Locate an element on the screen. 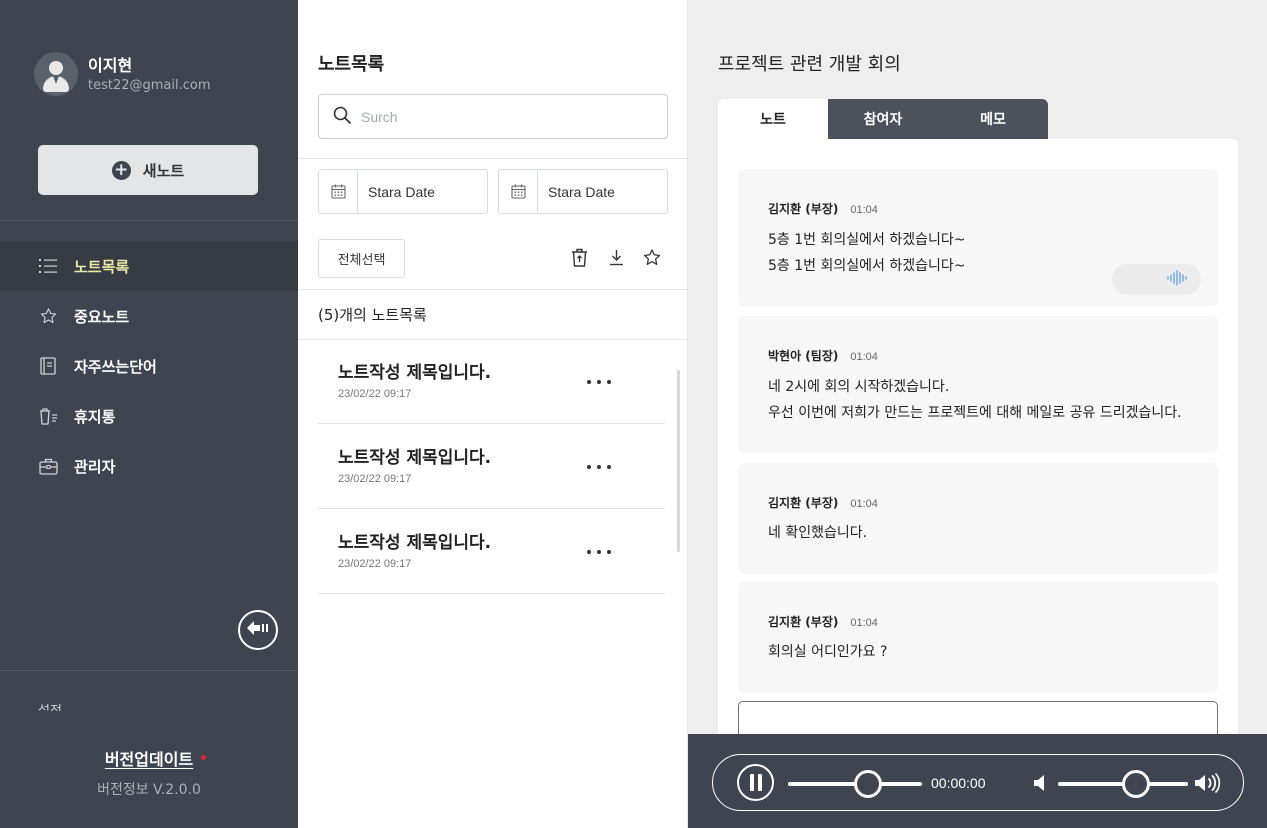  end-date-picker: Stara Date is located at coordinates (583, 191).